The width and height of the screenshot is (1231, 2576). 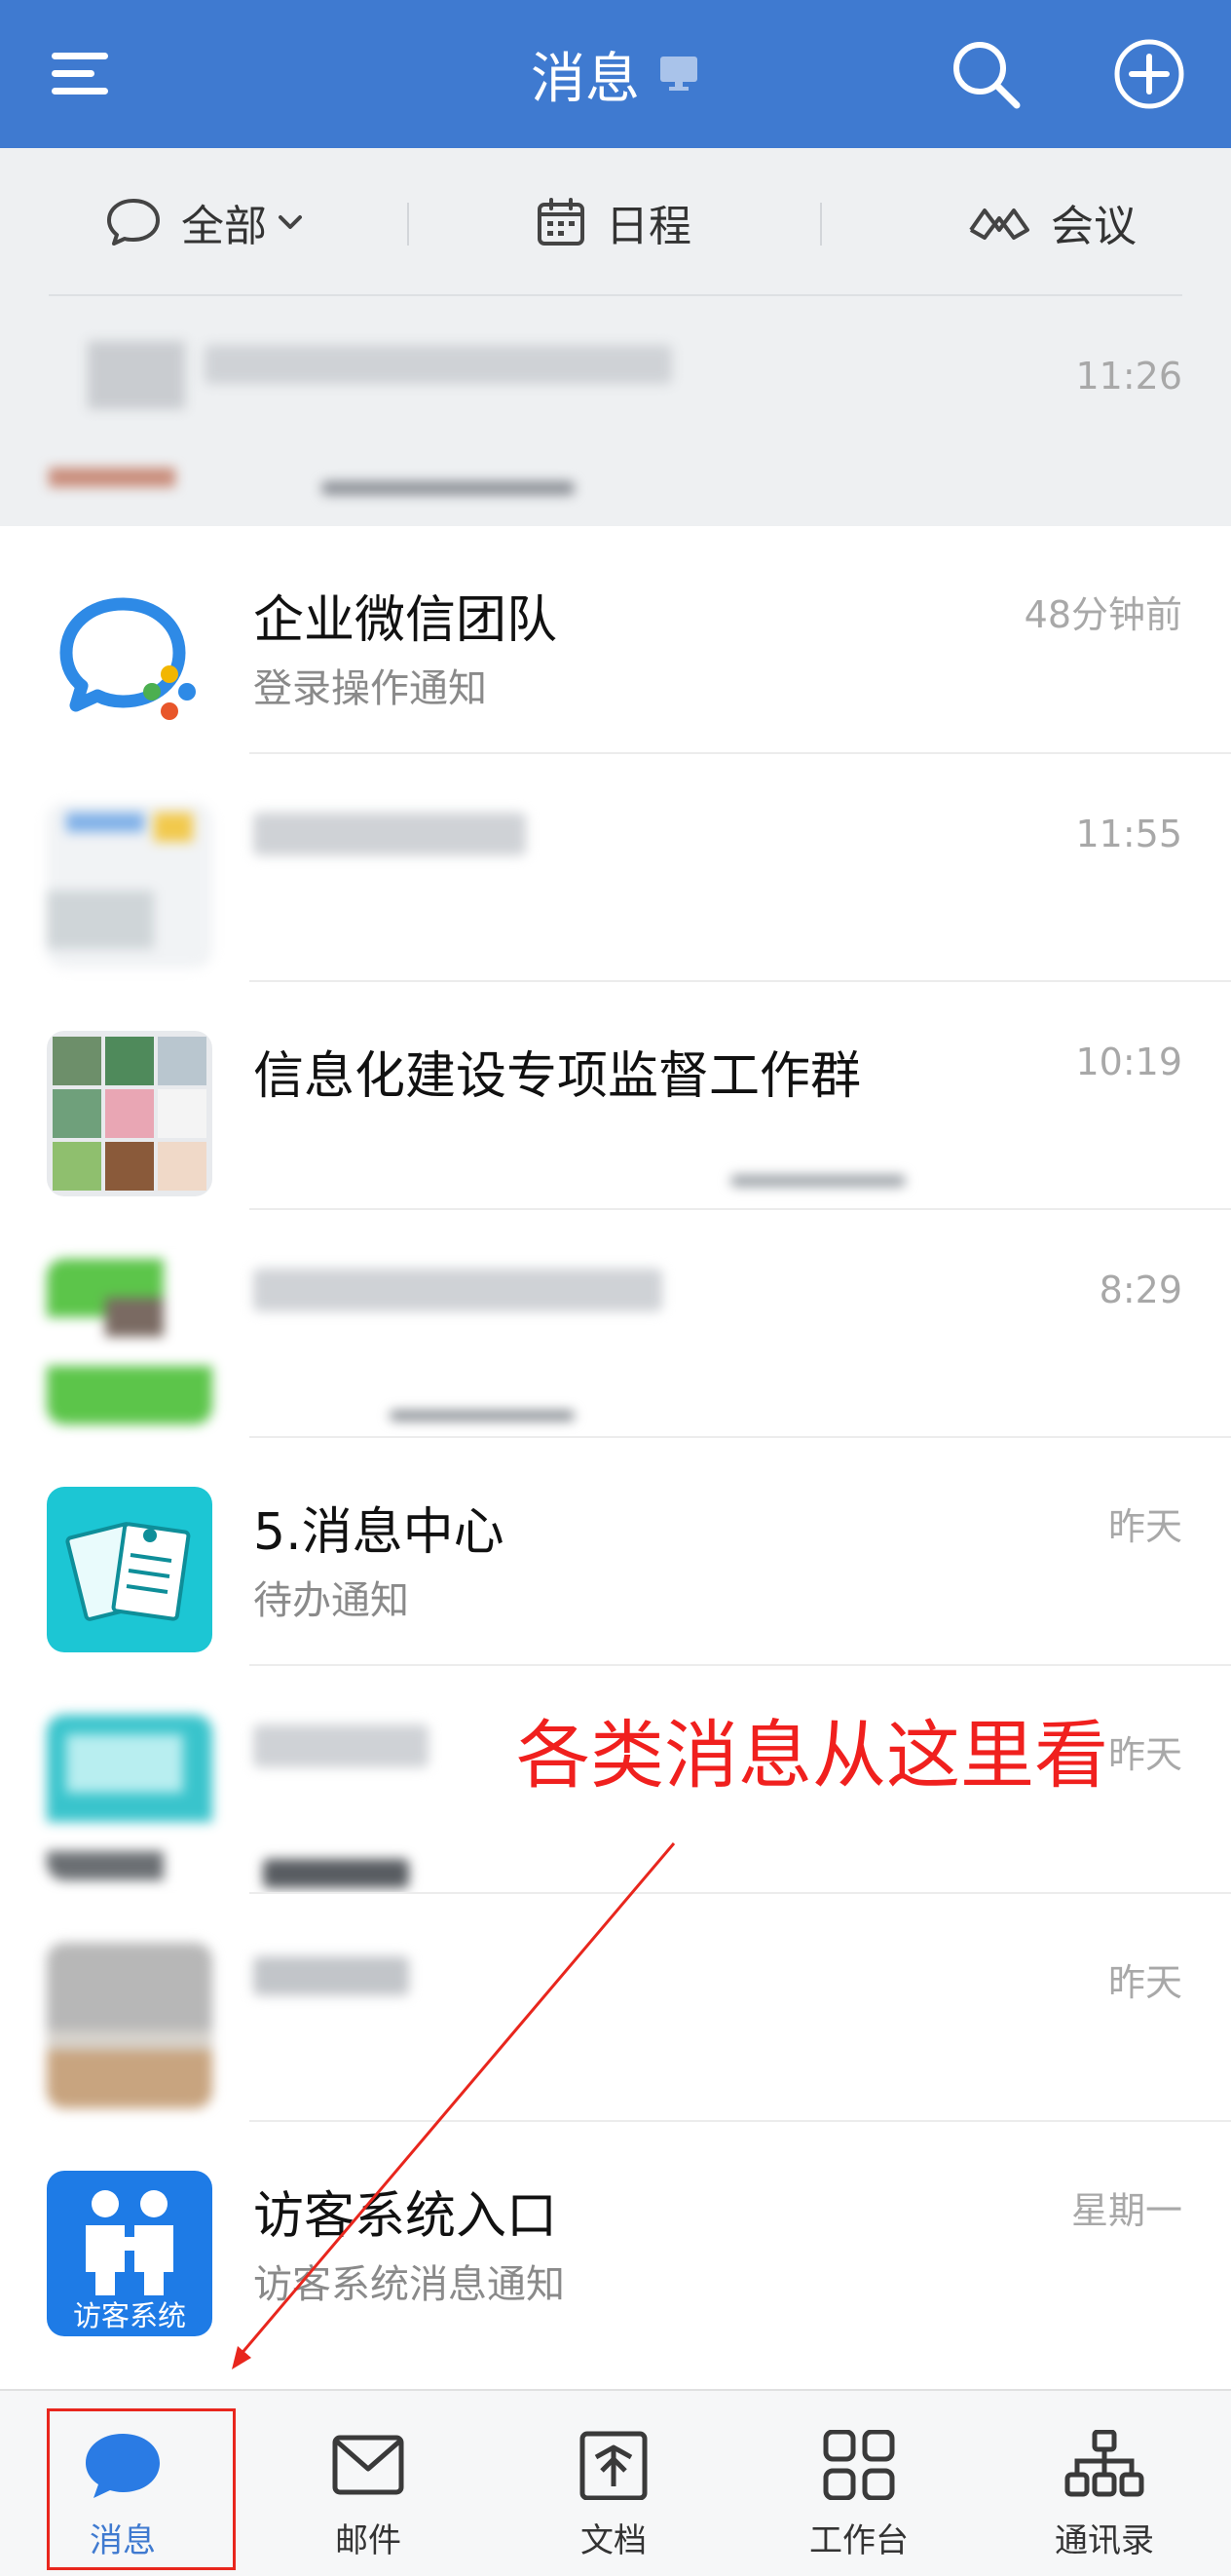 I want to click on conversation-row-info-group: 信息化建设专项监督工作群 10:19, so click(x=615, y=1096).